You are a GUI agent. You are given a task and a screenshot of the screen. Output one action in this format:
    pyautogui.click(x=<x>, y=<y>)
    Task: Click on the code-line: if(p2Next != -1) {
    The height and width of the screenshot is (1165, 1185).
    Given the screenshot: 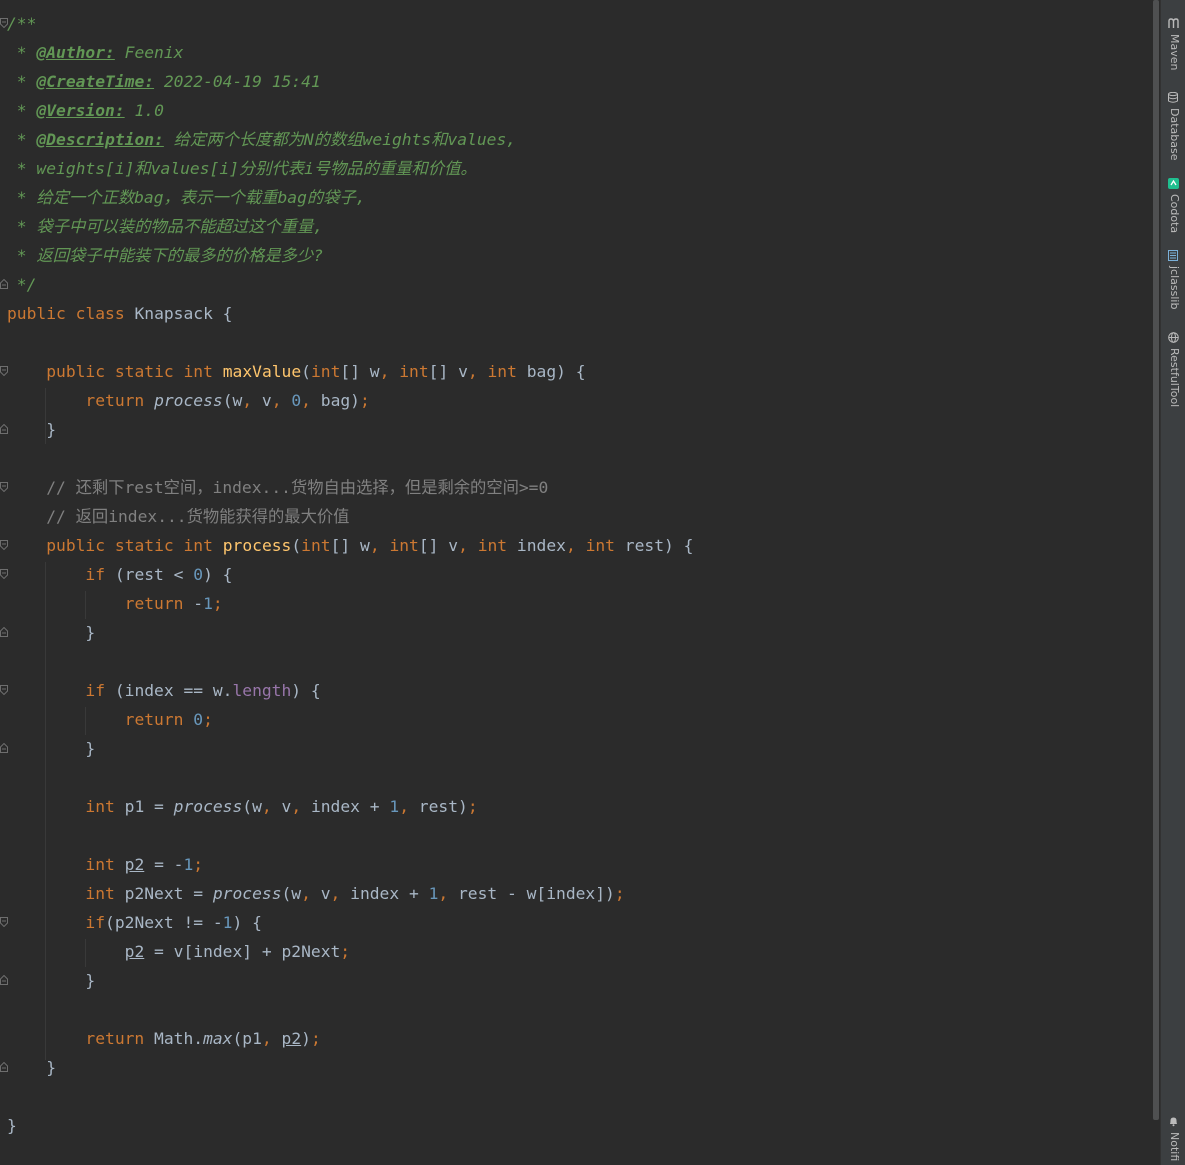 What is the action you would take?
    pyautogui.click(x=575, y=922)
    